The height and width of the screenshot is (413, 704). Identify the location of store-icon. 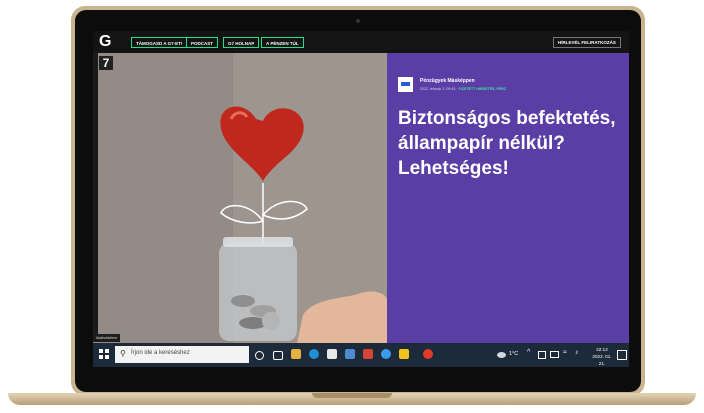
(332, 354).